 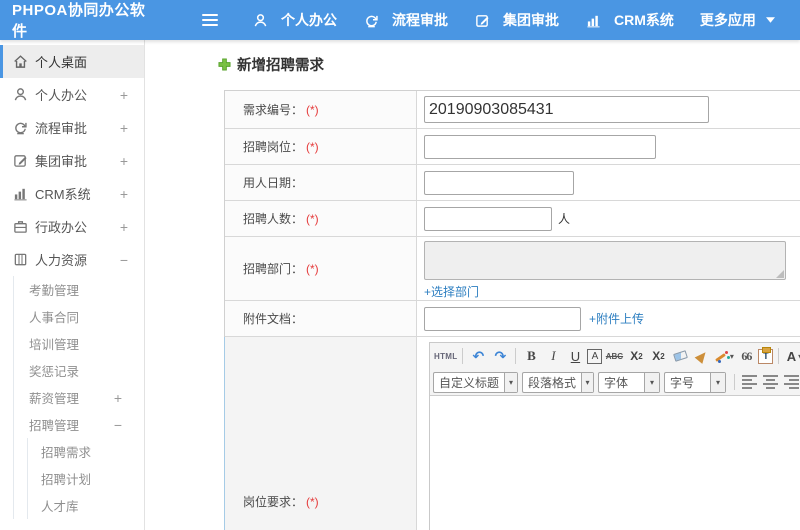 What do you see at coordinates (605, 260) in the screenshot?
I see `department-textarea` at bounding box center [605, 260].